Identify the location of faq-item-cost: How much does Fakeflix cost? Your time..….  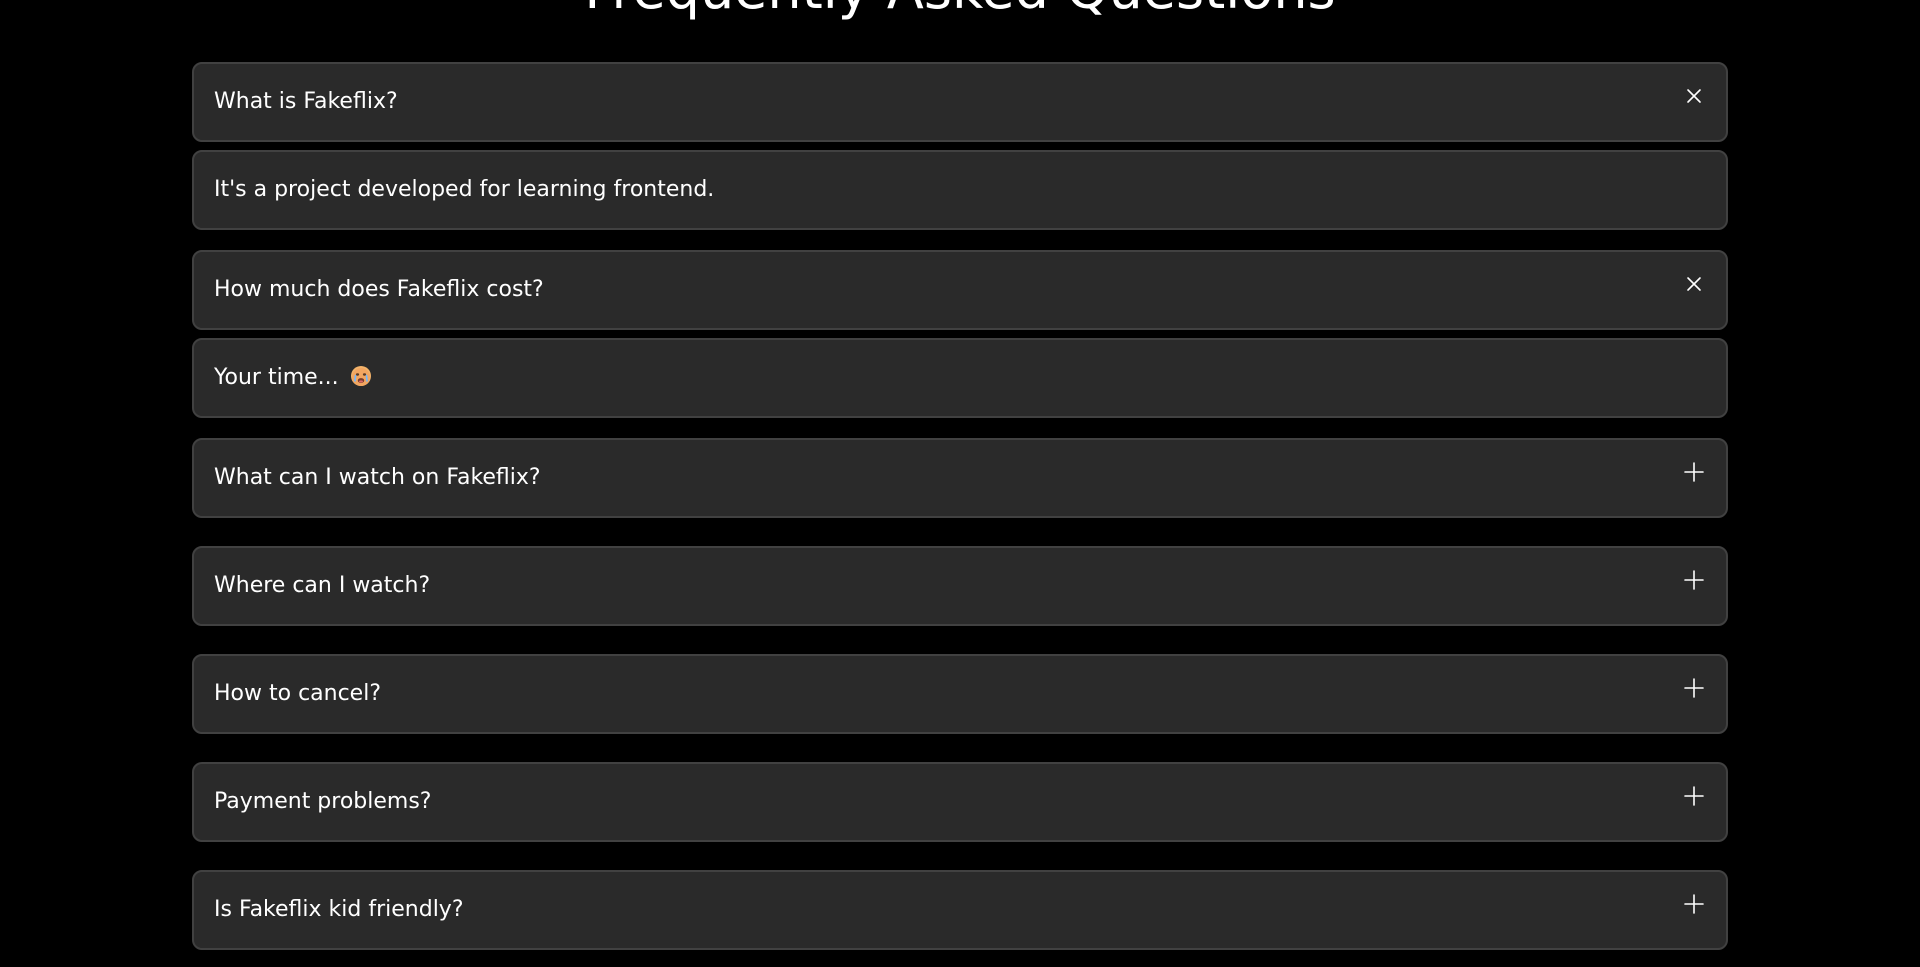
(960, 334).